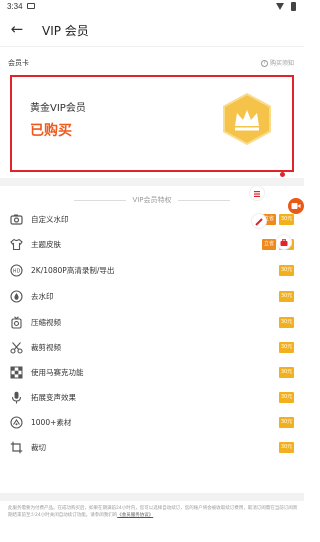 This screenshot has width=320, height=542. What do you see at coordinates (152, 398) in the screenshot?
I see `privilege-row-voice: 拓展变声效果 30元` at bounding box center [152, 398].